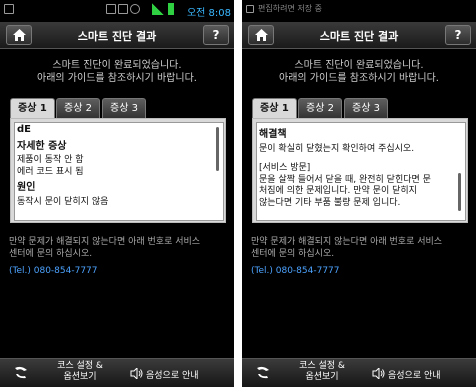 This screenshot has width=476, height=387. I want to click on error-code: dE, so click(24, 129).